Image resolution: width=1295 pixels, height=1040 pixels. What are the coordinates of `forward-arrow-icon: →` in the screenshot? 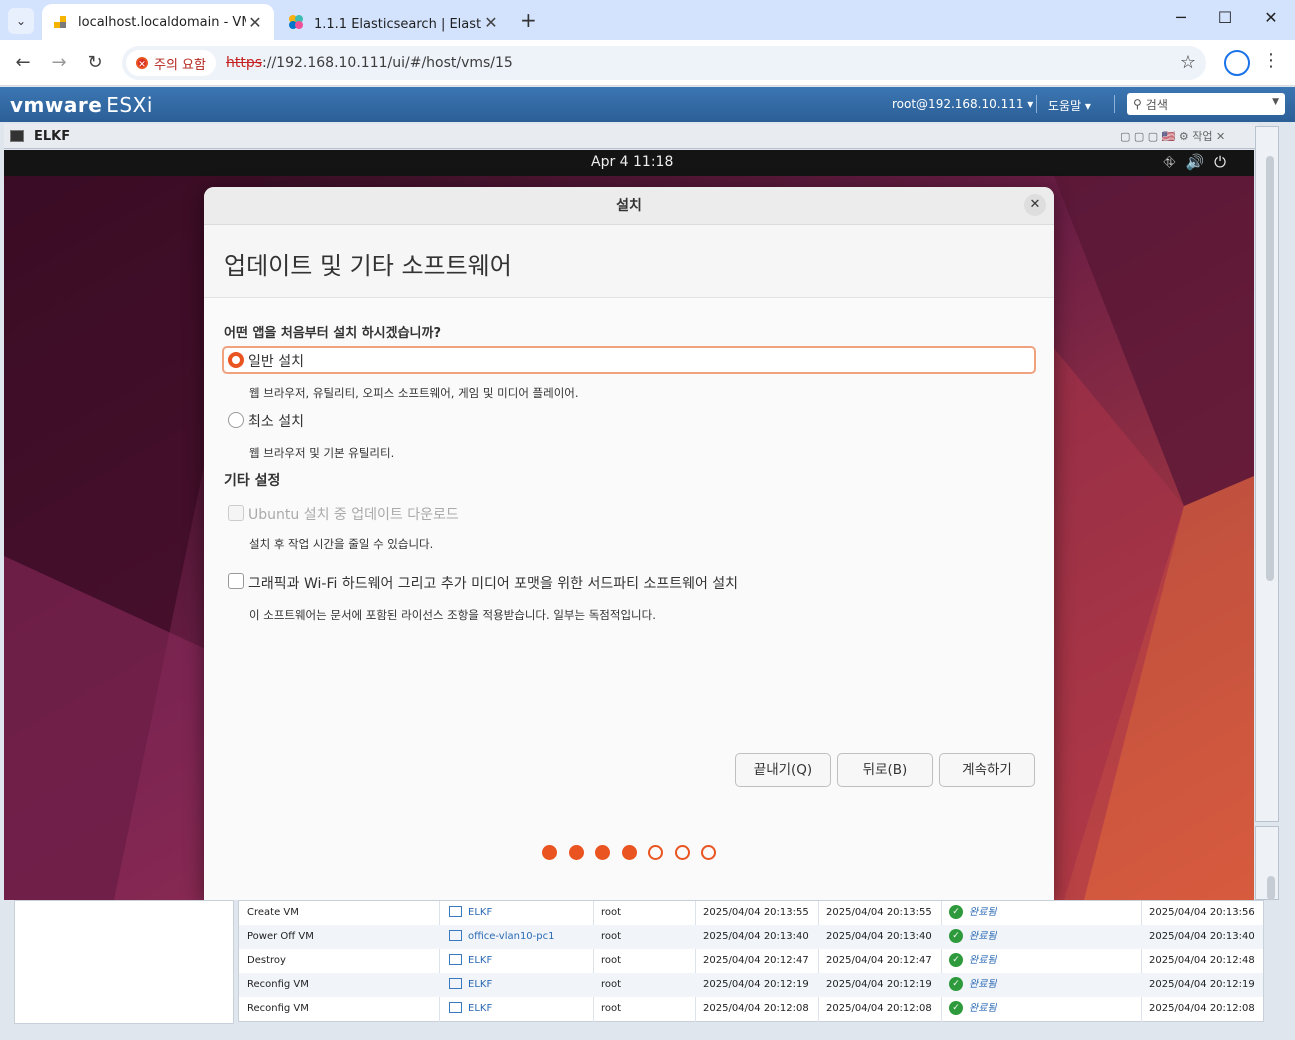 It's located at (59, 63).